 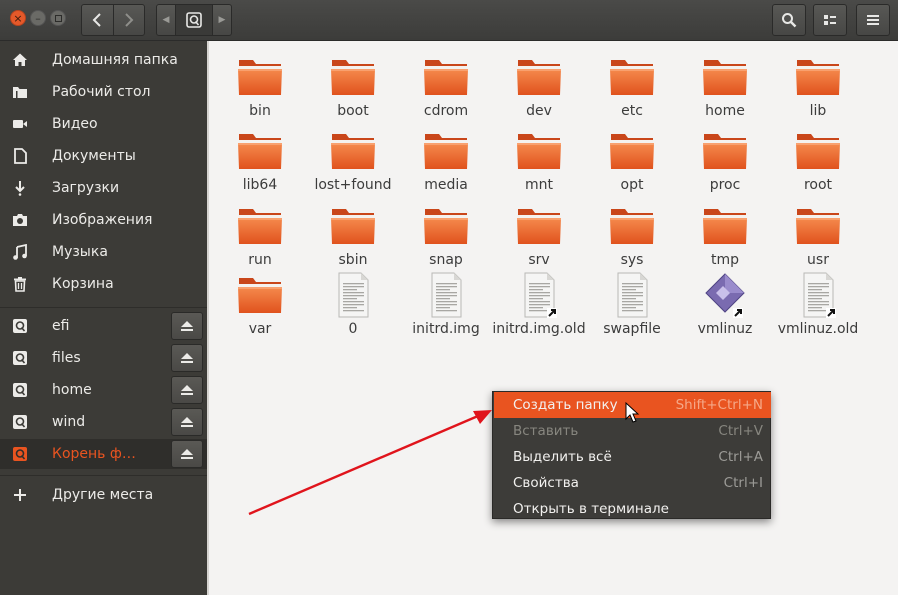 I want to click on menu-item-new-folder: Создать папку Shift+Ctrl+N, so click(x=632, y=405).